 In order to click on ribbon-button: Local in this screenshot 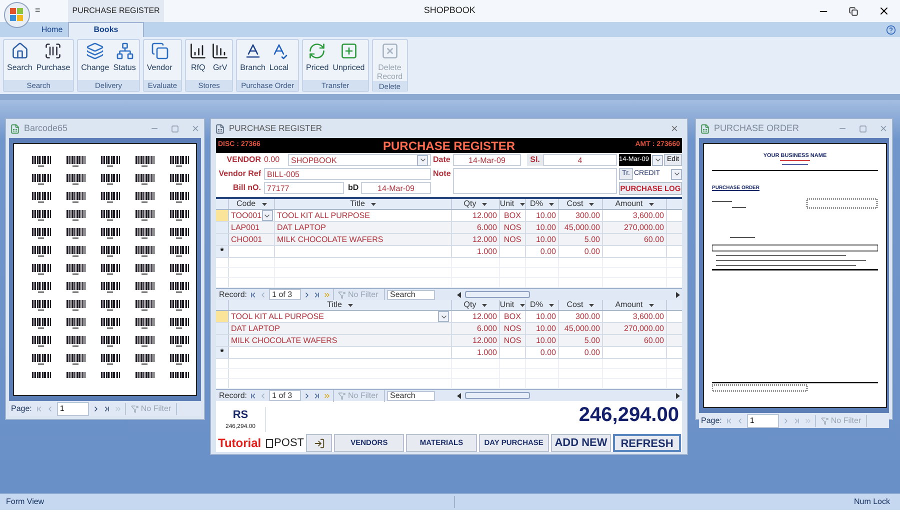, I will do `click(279, 61)`.